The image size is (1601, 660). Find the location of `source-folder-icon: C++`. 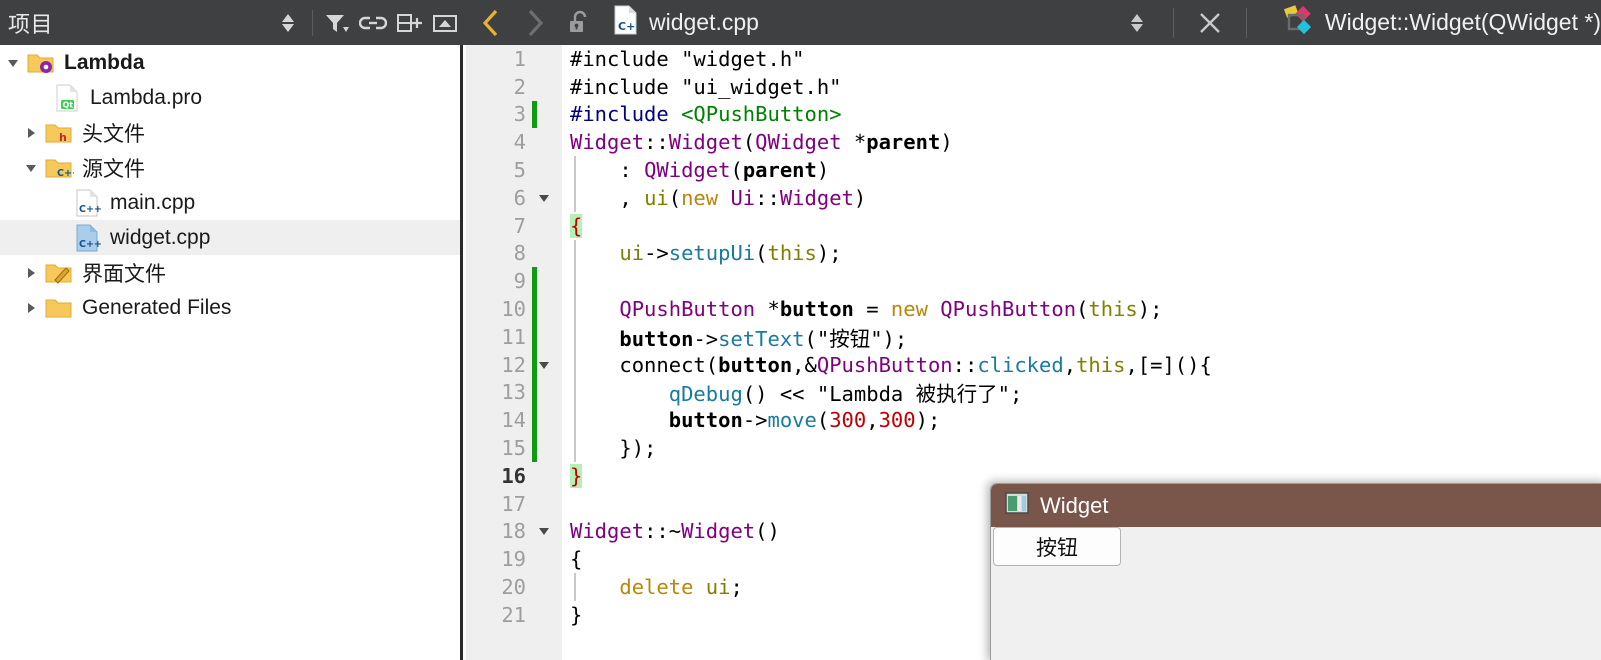

source-folder-icon: C++ is located at coordinates (59, 168).